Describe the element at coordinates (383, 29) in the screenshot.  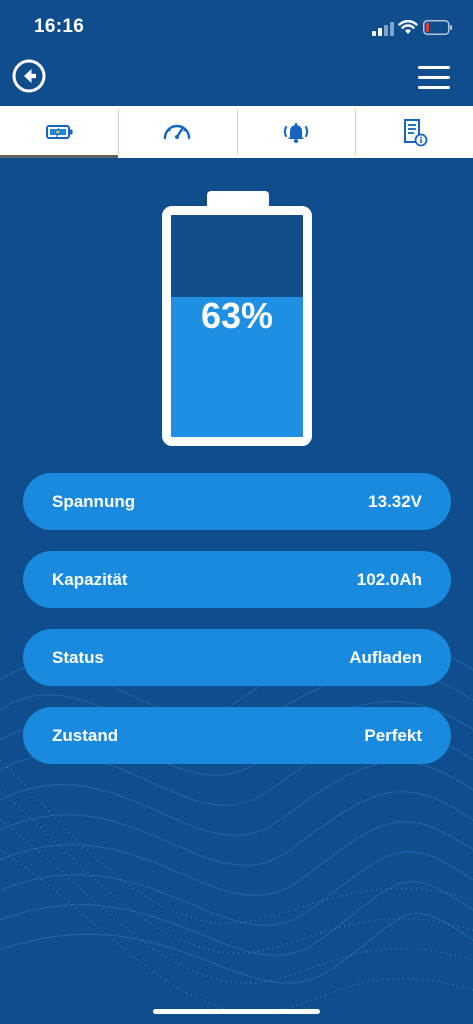
I see `cellular-signal-icon` at that location.